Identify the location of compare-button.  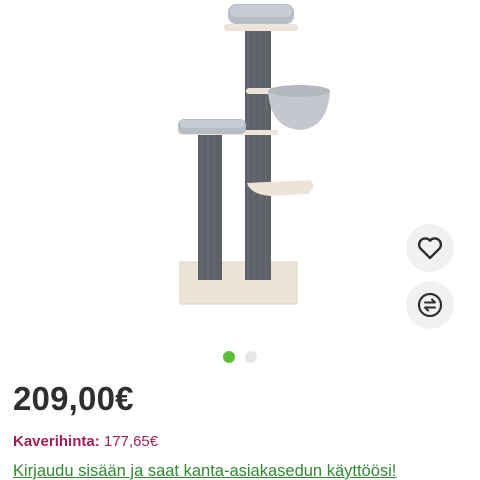
(430, 305).